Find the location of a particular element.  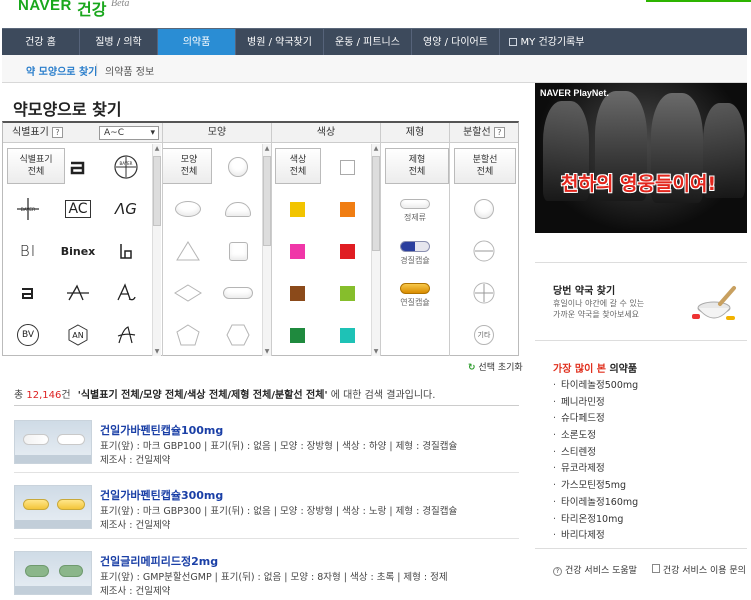

color-red is located at coordinates (347, 251).